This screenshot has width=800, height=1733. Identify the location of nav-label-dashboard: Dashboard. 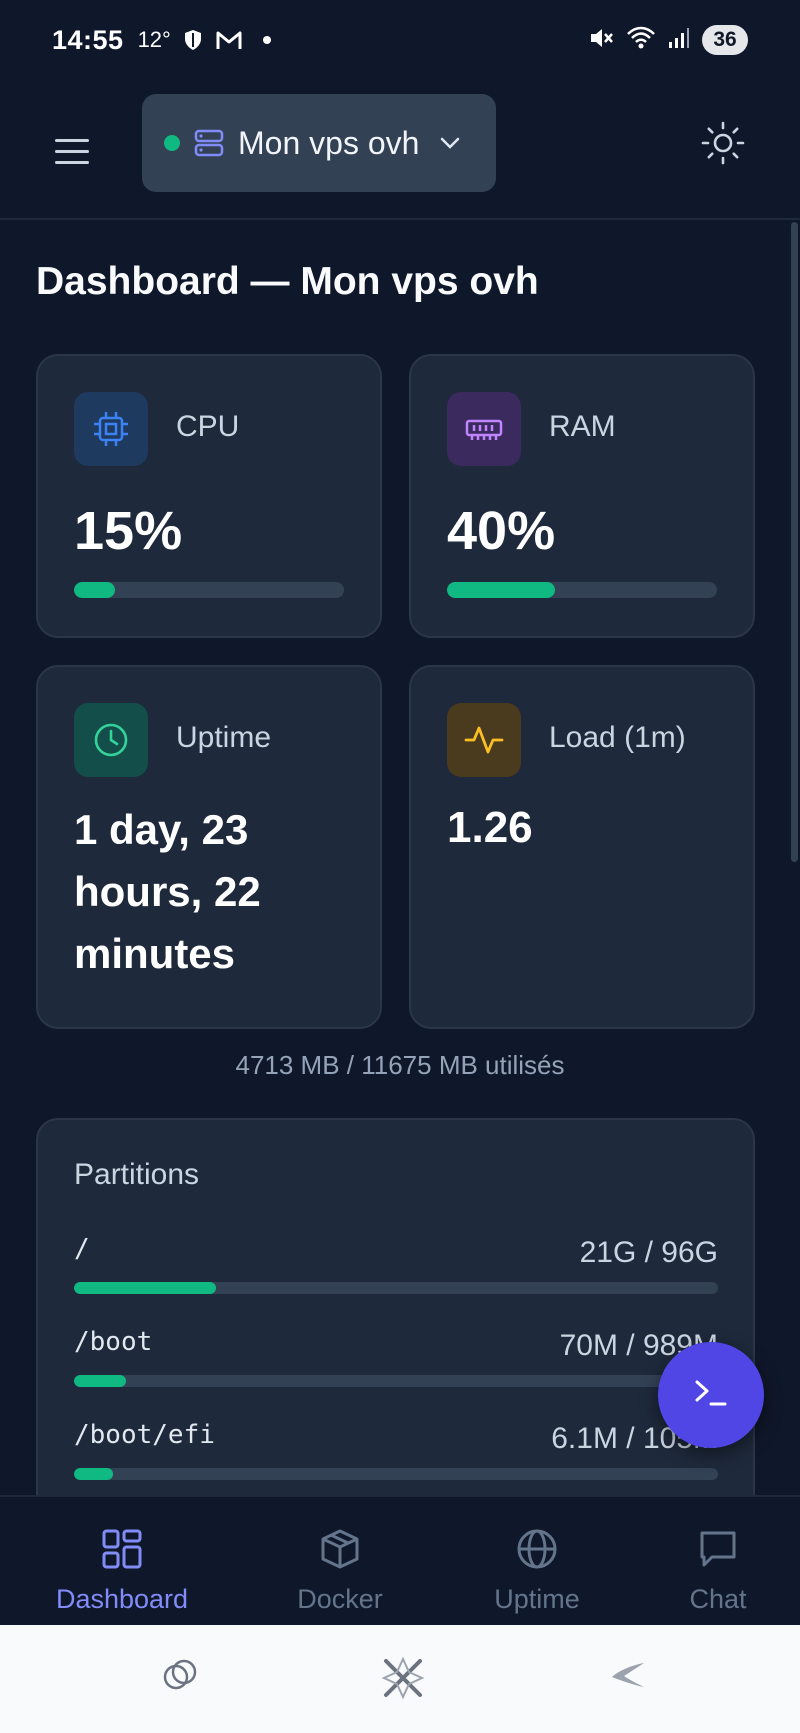
(122, 1599).